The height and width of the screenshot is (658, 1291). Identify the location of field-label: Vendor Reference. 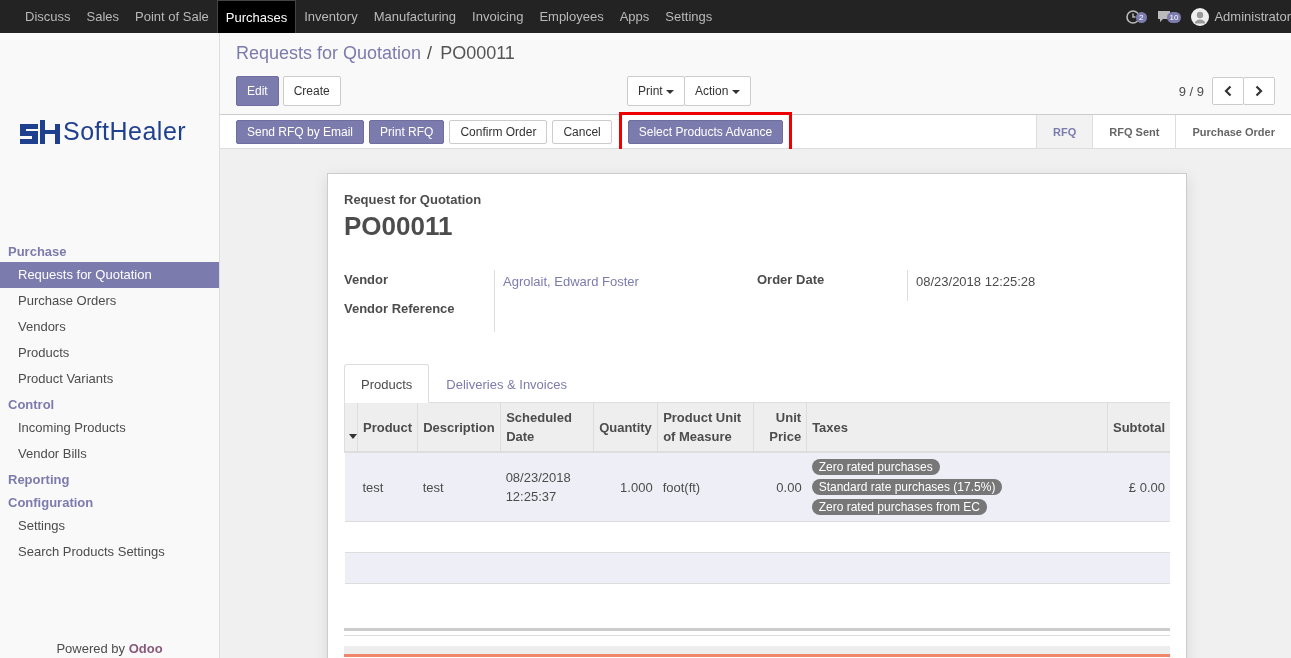
(400, 309).